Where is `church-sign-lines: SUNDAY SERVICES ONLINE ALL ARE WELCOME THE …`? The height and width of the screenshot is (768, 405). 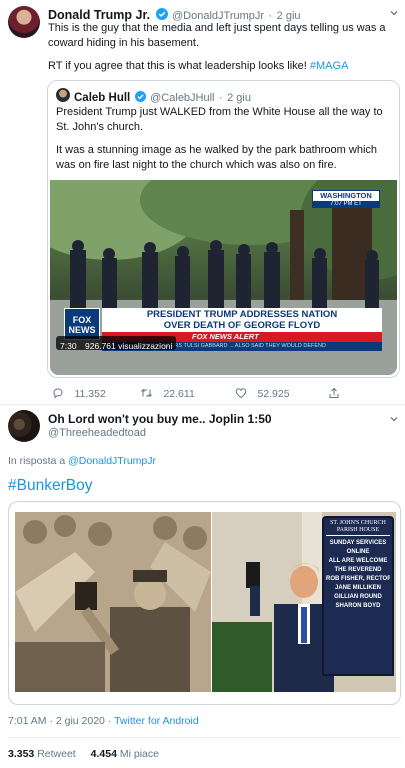 church-sign-lines: SUNDAY SERVICES ONLINE ALL ARE WELCOME THE … is located at coordinates (358, 575).